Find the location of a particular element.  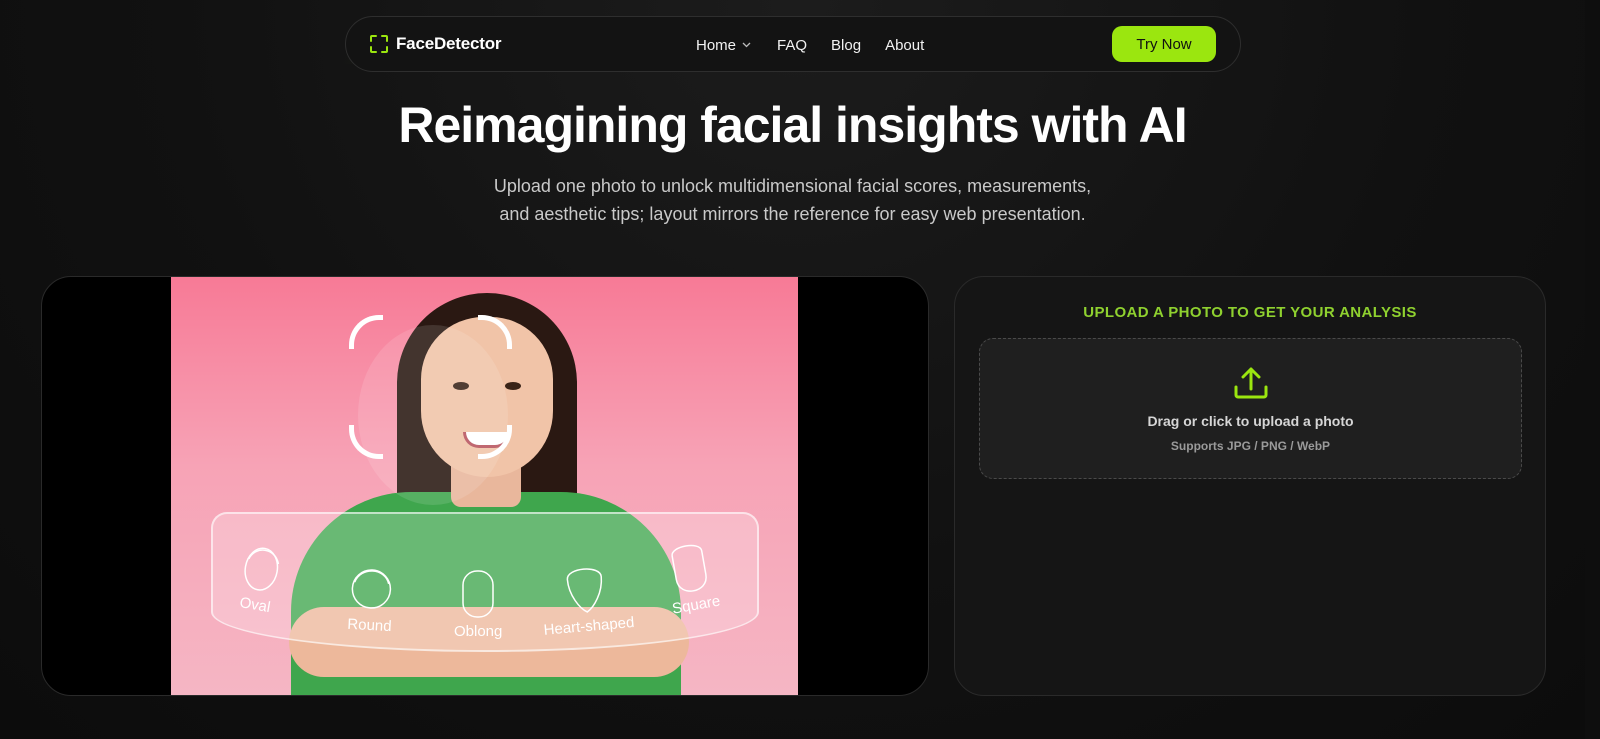

face-scan-icon is located at coordinates (379, 44).